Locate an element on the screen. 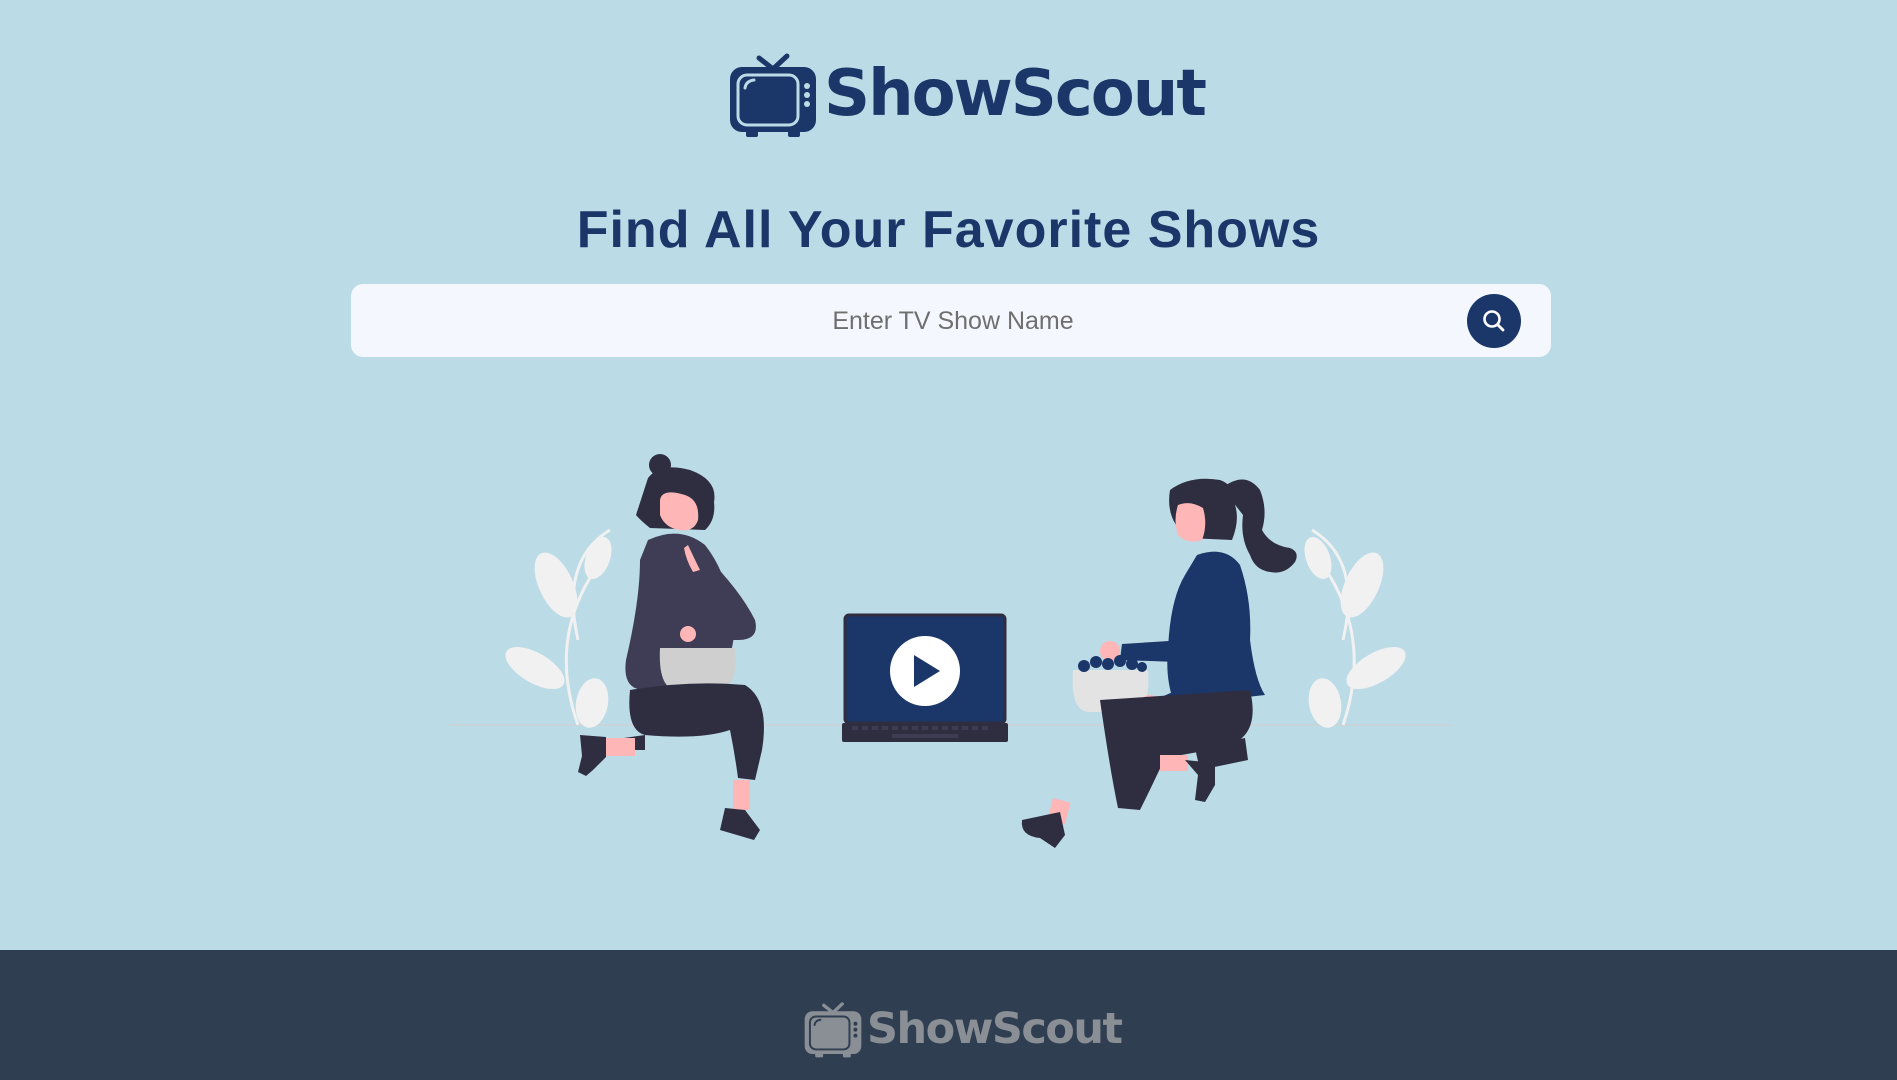 This screenshot has height=1080, width=1897. left-plant-decoration is located at coordinates (558, 628).